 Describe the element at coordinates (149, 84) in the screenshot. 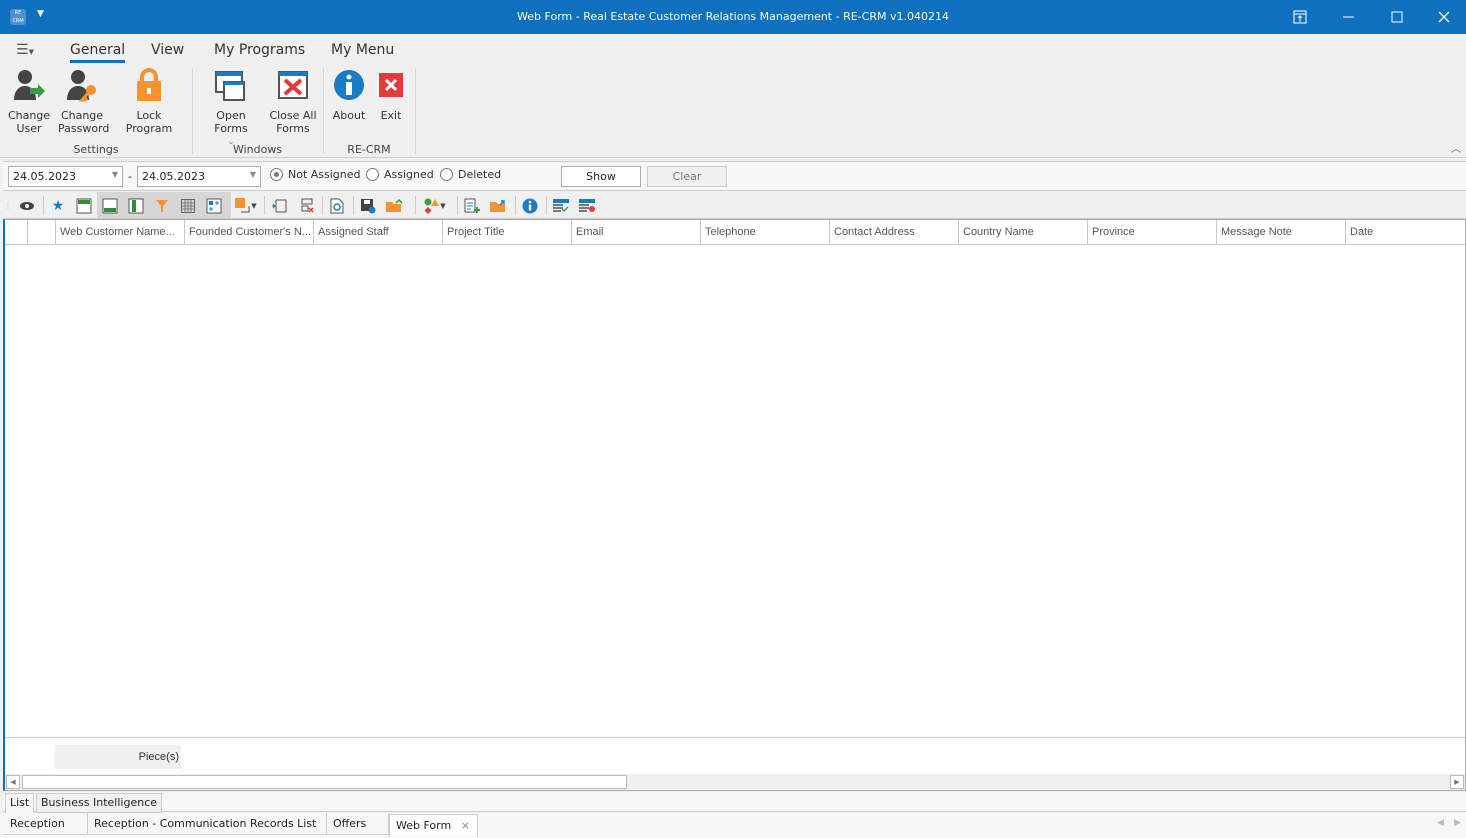

I see `lock-icon` at that location.